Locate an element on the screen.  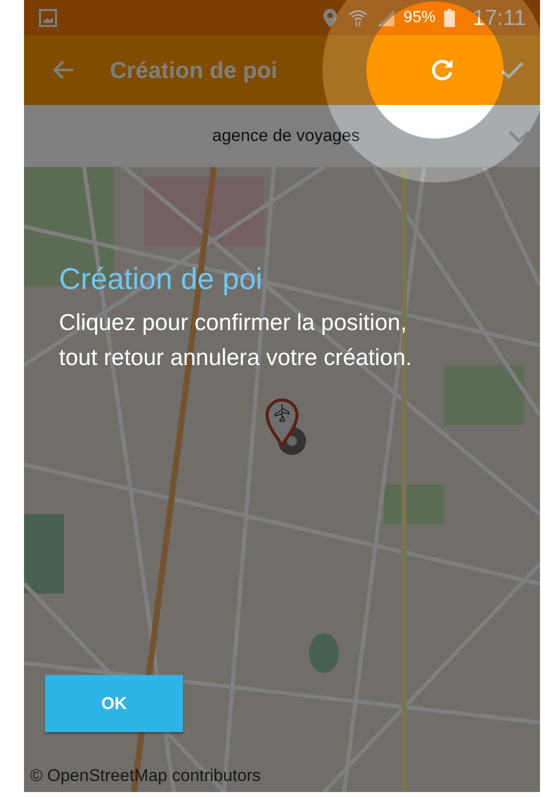
showcase-title: Création de poi is located at coordinates (160, 280).